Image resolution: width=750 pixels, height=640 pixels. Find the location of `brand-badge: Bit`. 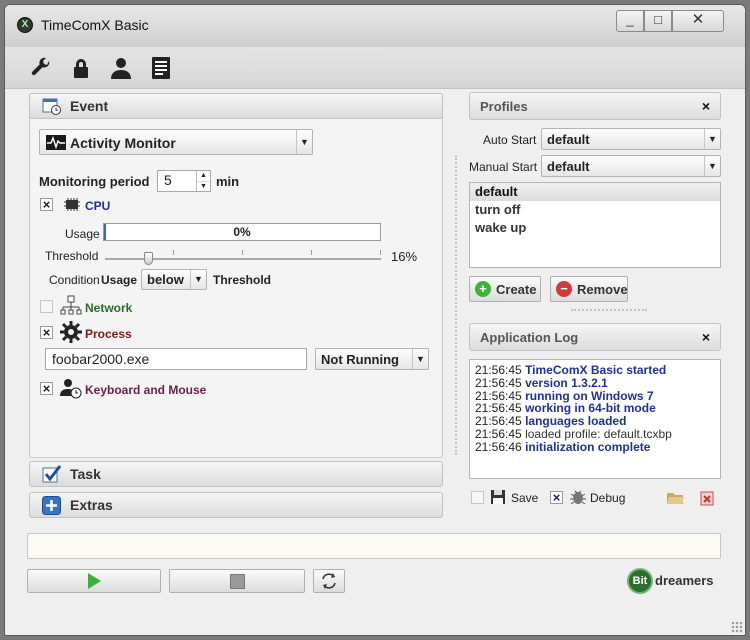

brand-badge: Bit is located at coordinates (640, 581).